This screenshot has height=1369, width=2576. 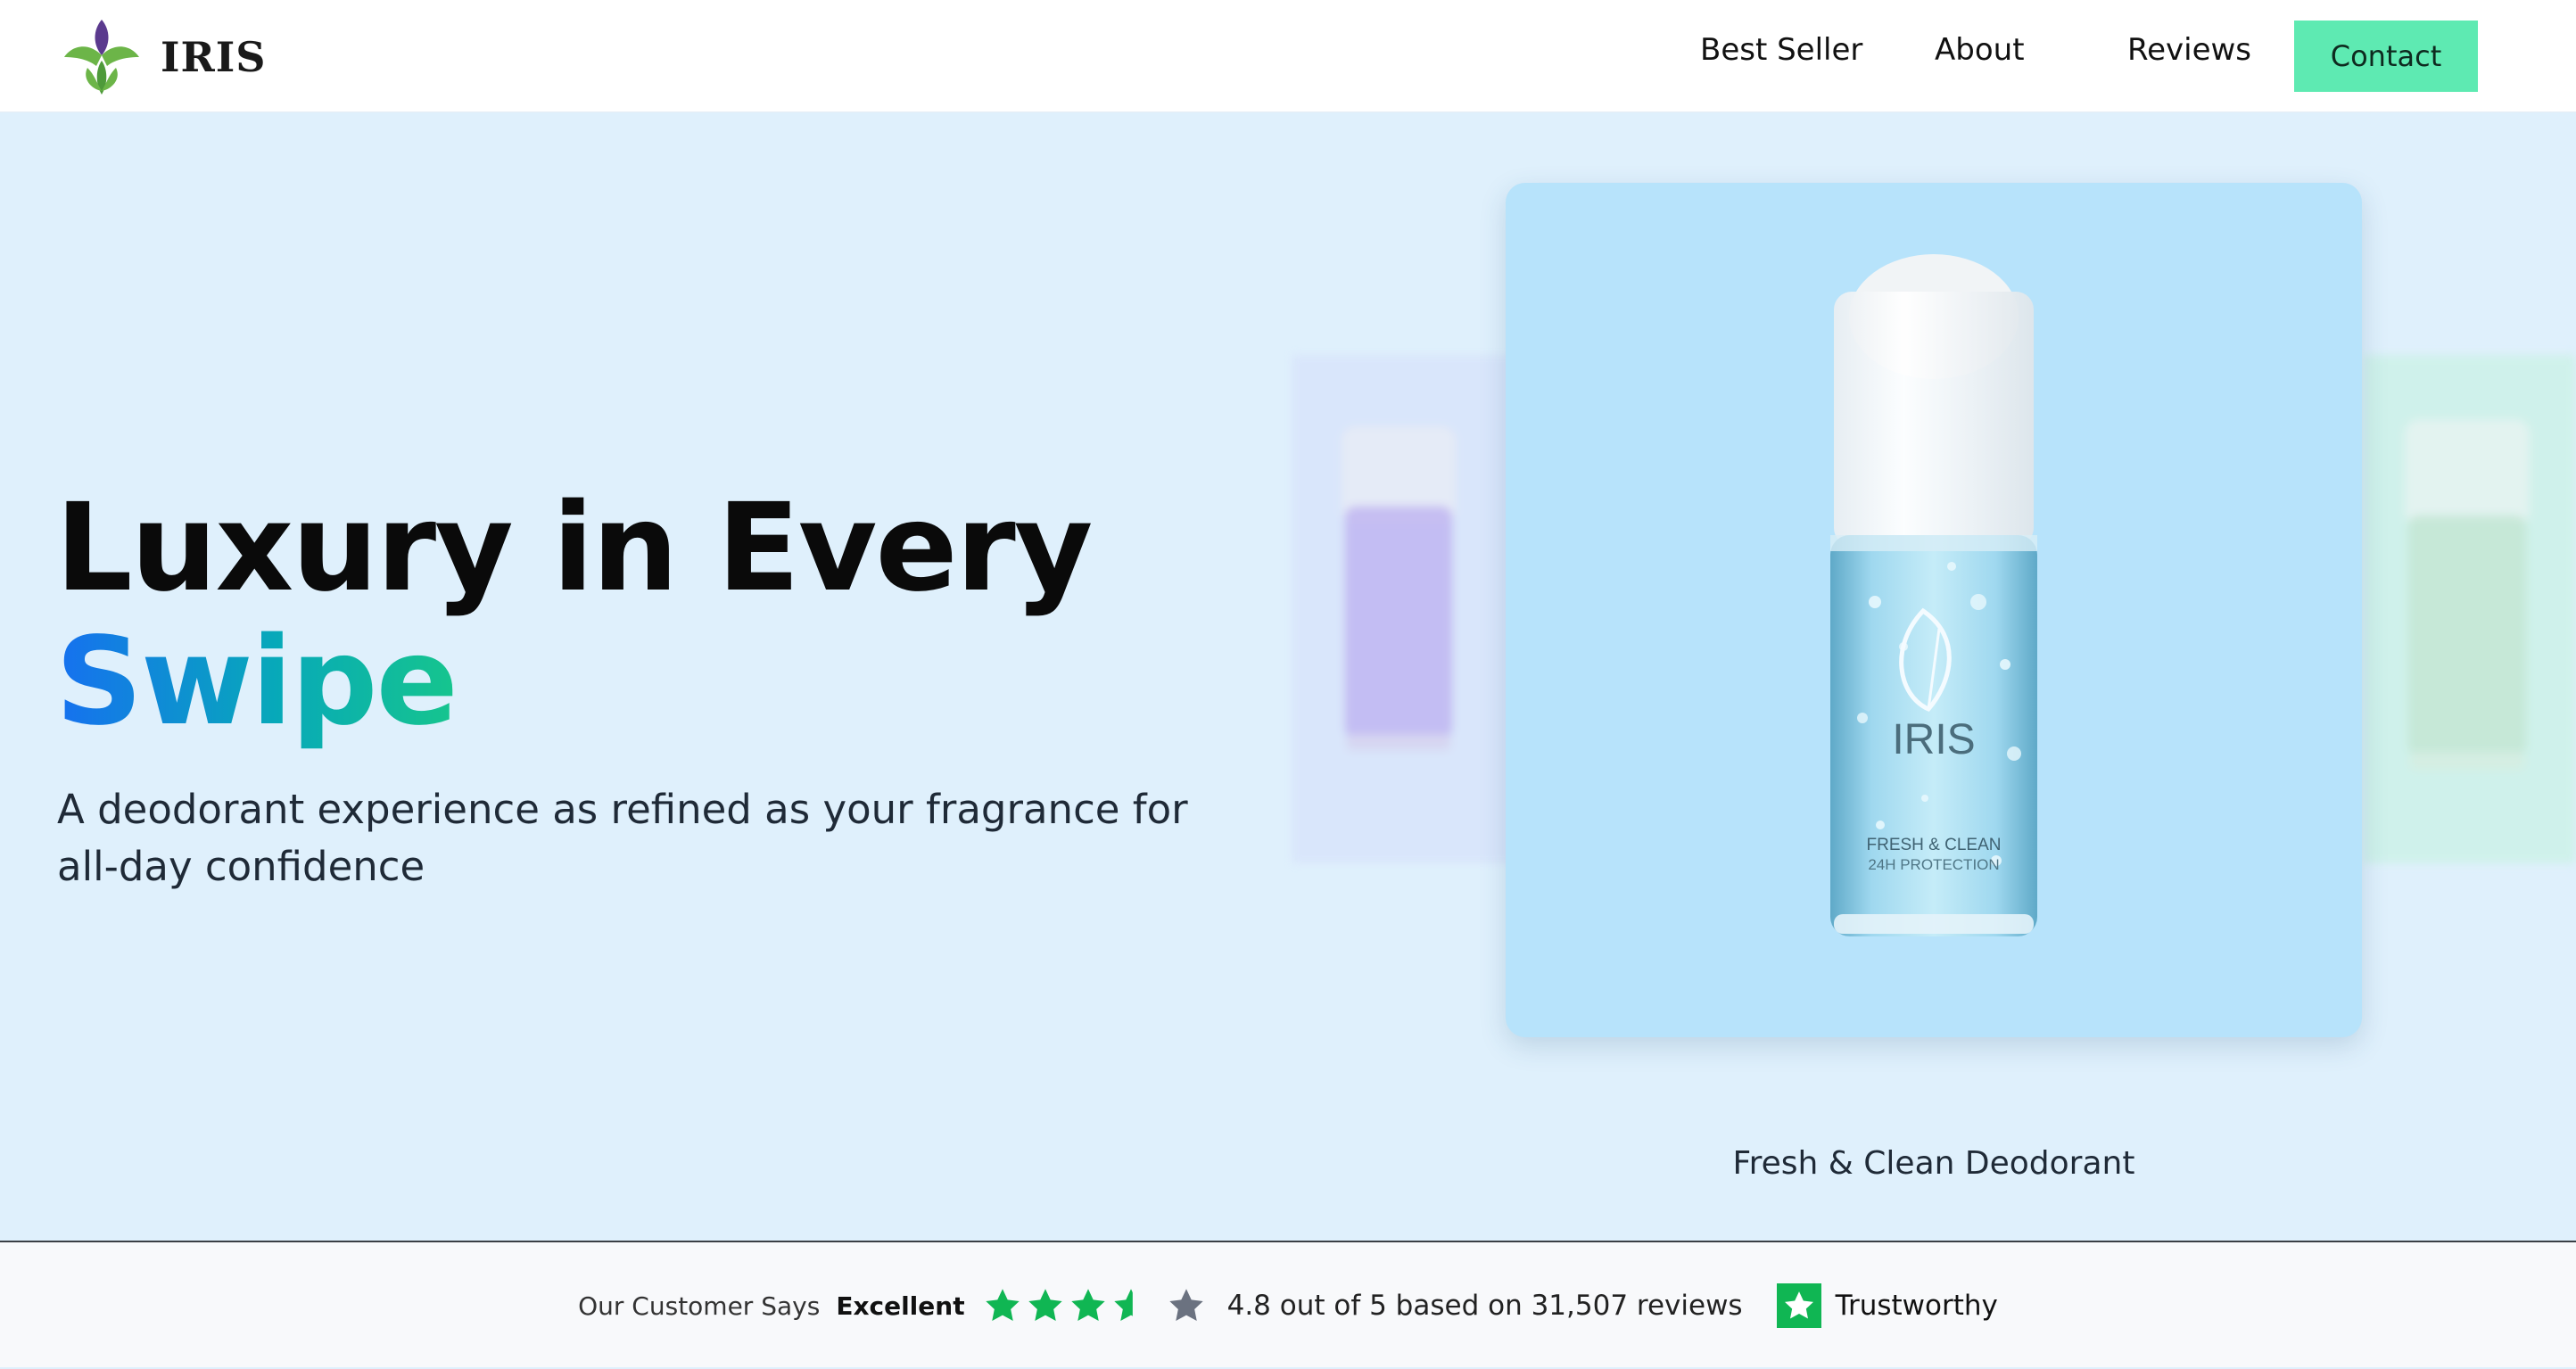 I want to click on trustpilot-badge, so click(x=1799, y=1305).